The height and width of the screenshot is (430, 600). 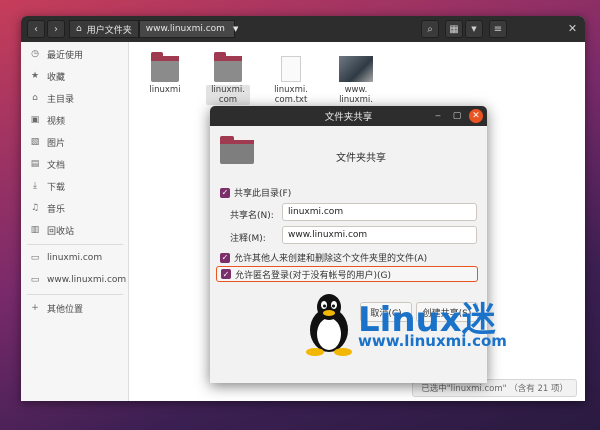 What do you see at coordinates (361, 158) in the screenshot?
I see `dialog-heading: 文件夹共享` at bounding box center [361, 158].